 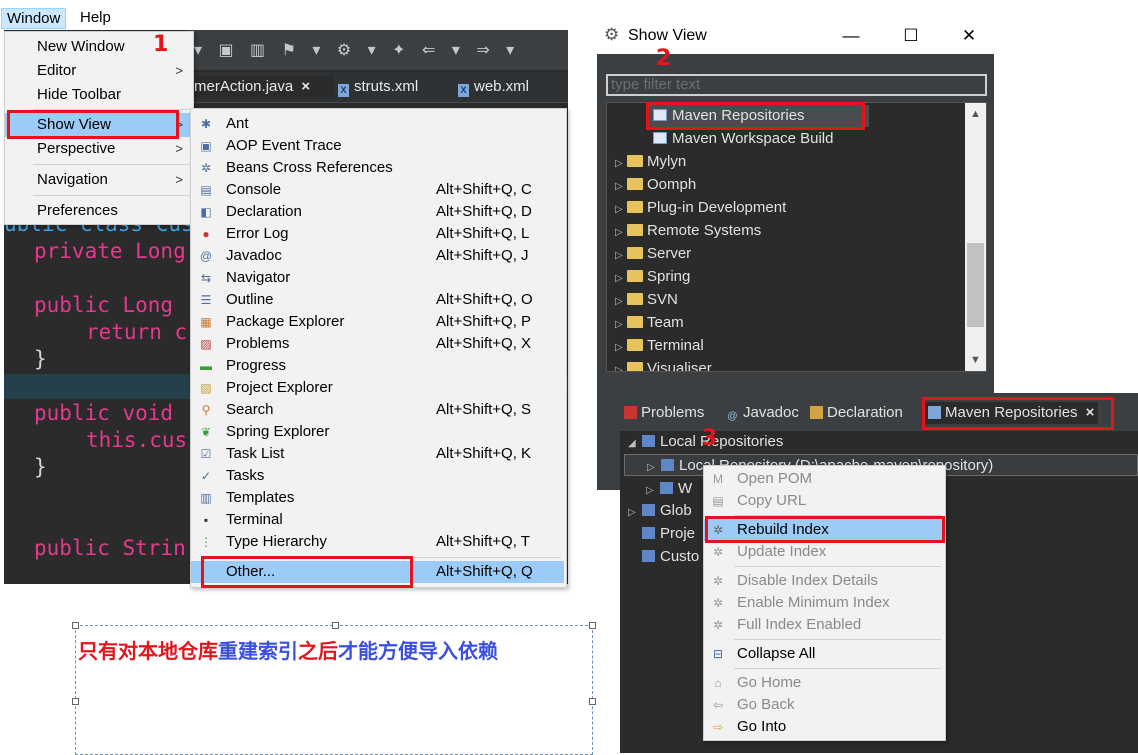 What do you see at coordinates (823, 654) in the screenshot?
I see `menu-item-collapse-all: ⊟ Collapse All` at bounding box center [823, 654].